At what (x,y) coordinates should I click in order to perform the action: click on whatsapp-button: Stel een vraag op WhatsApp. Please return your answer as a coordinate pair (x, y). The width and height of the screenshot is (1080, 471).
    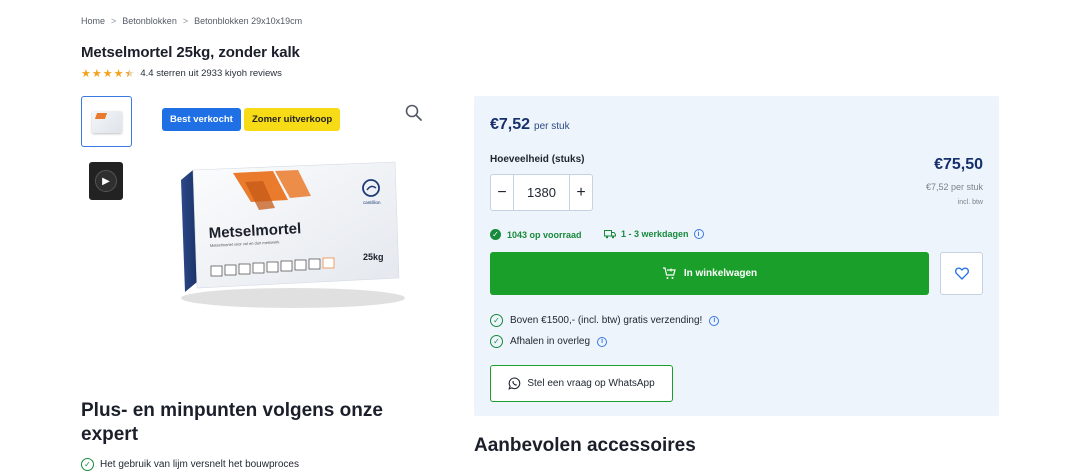
    Looking at the image, I should click on (581, 383).